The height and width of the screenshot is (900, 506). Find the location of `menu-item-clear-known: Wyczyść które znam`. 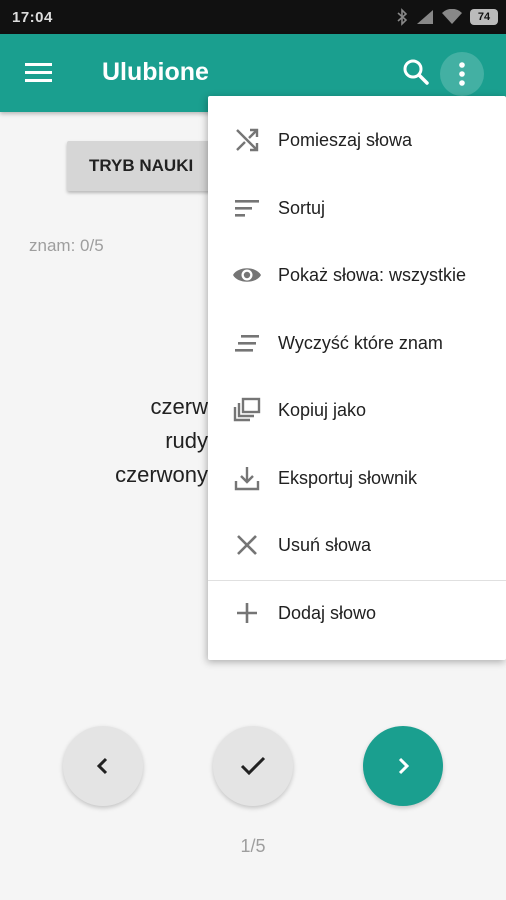

menu-item-clear-known: Wyczyść które znam is located at coordinates (357, 343).